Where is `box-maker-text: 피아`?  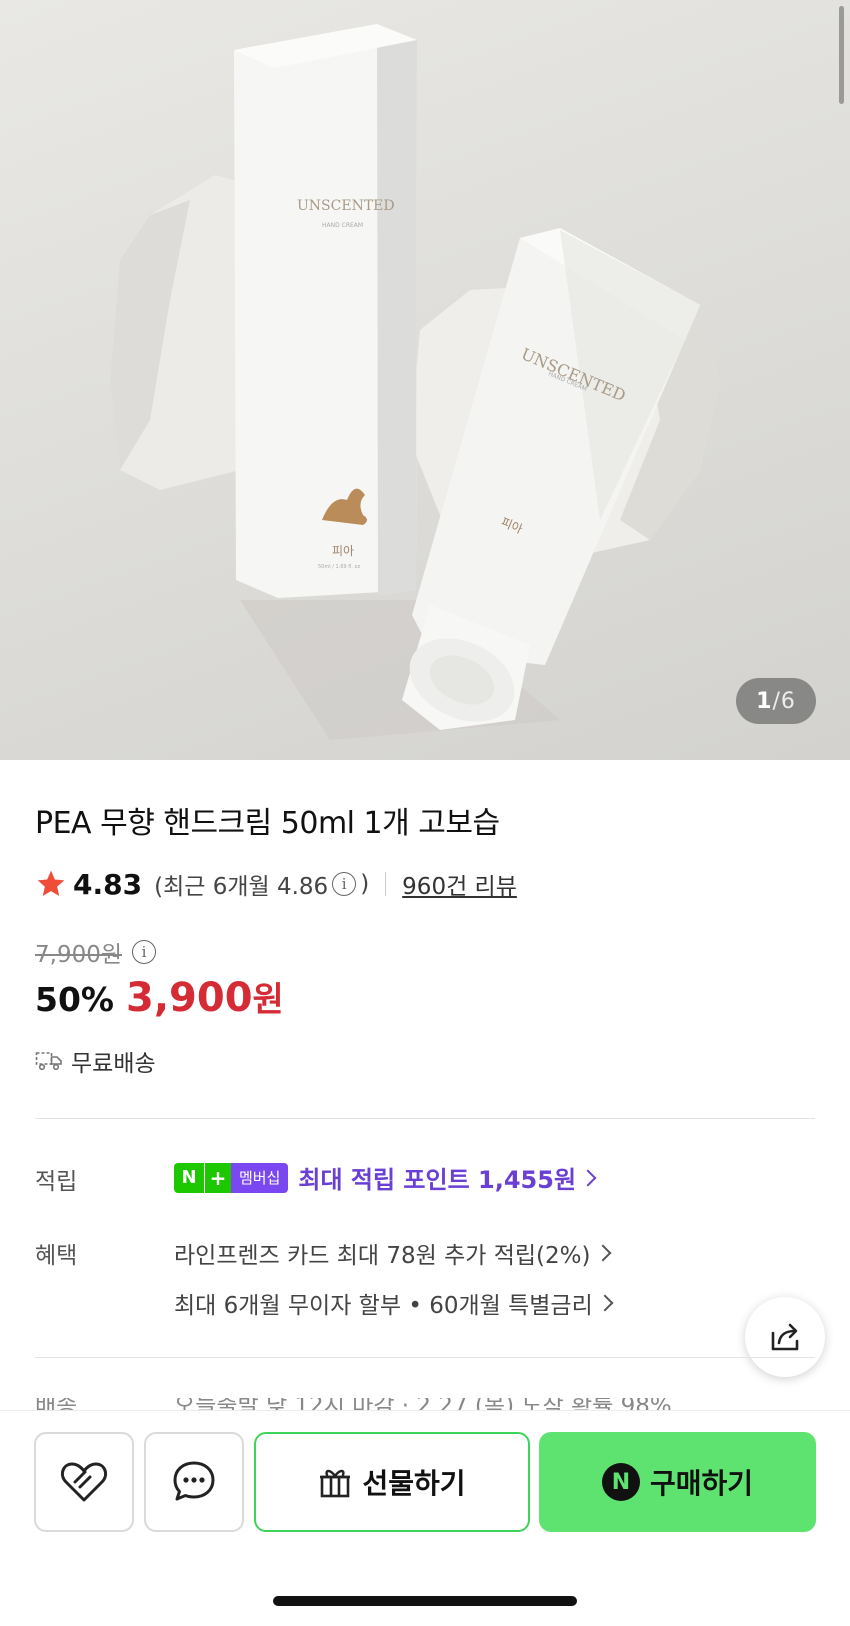
box-maker-text: 피아 is located at coordinates (343, 551).